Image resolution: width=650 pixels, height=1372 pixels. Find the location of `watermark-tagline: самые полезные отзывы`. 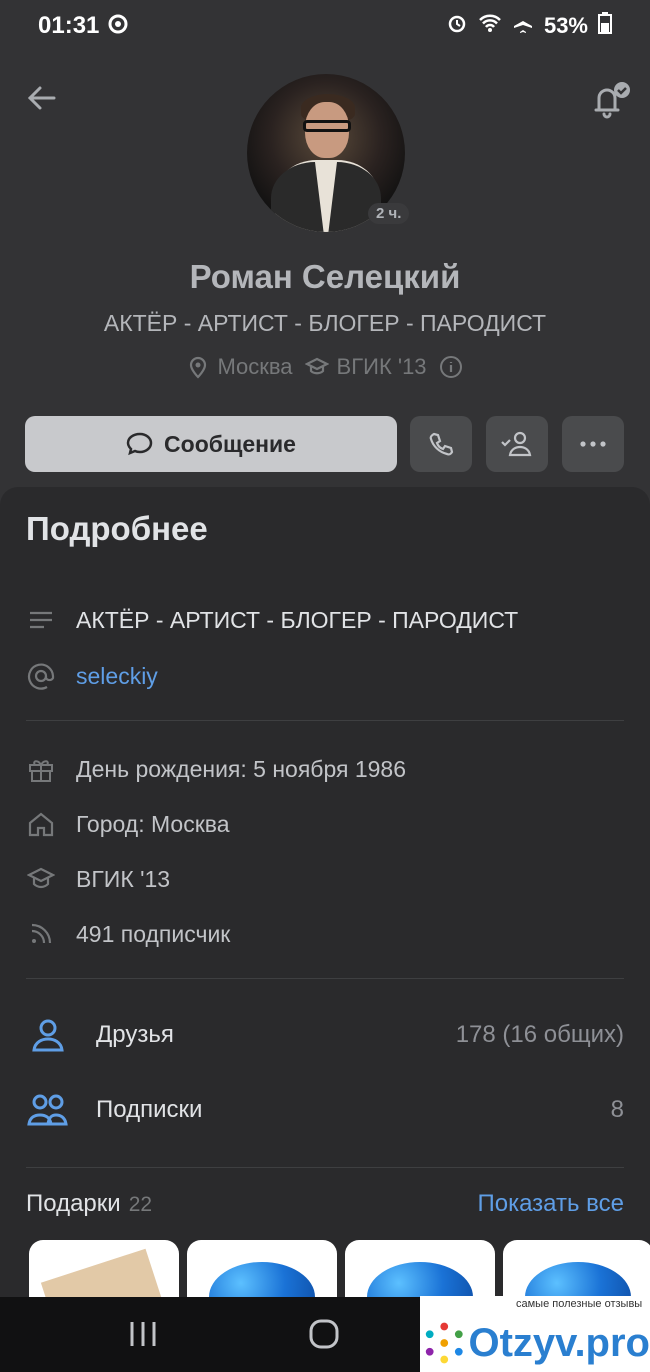

watermark-tagline: самые полезные отзывы is located at coordinates (579, 1304).